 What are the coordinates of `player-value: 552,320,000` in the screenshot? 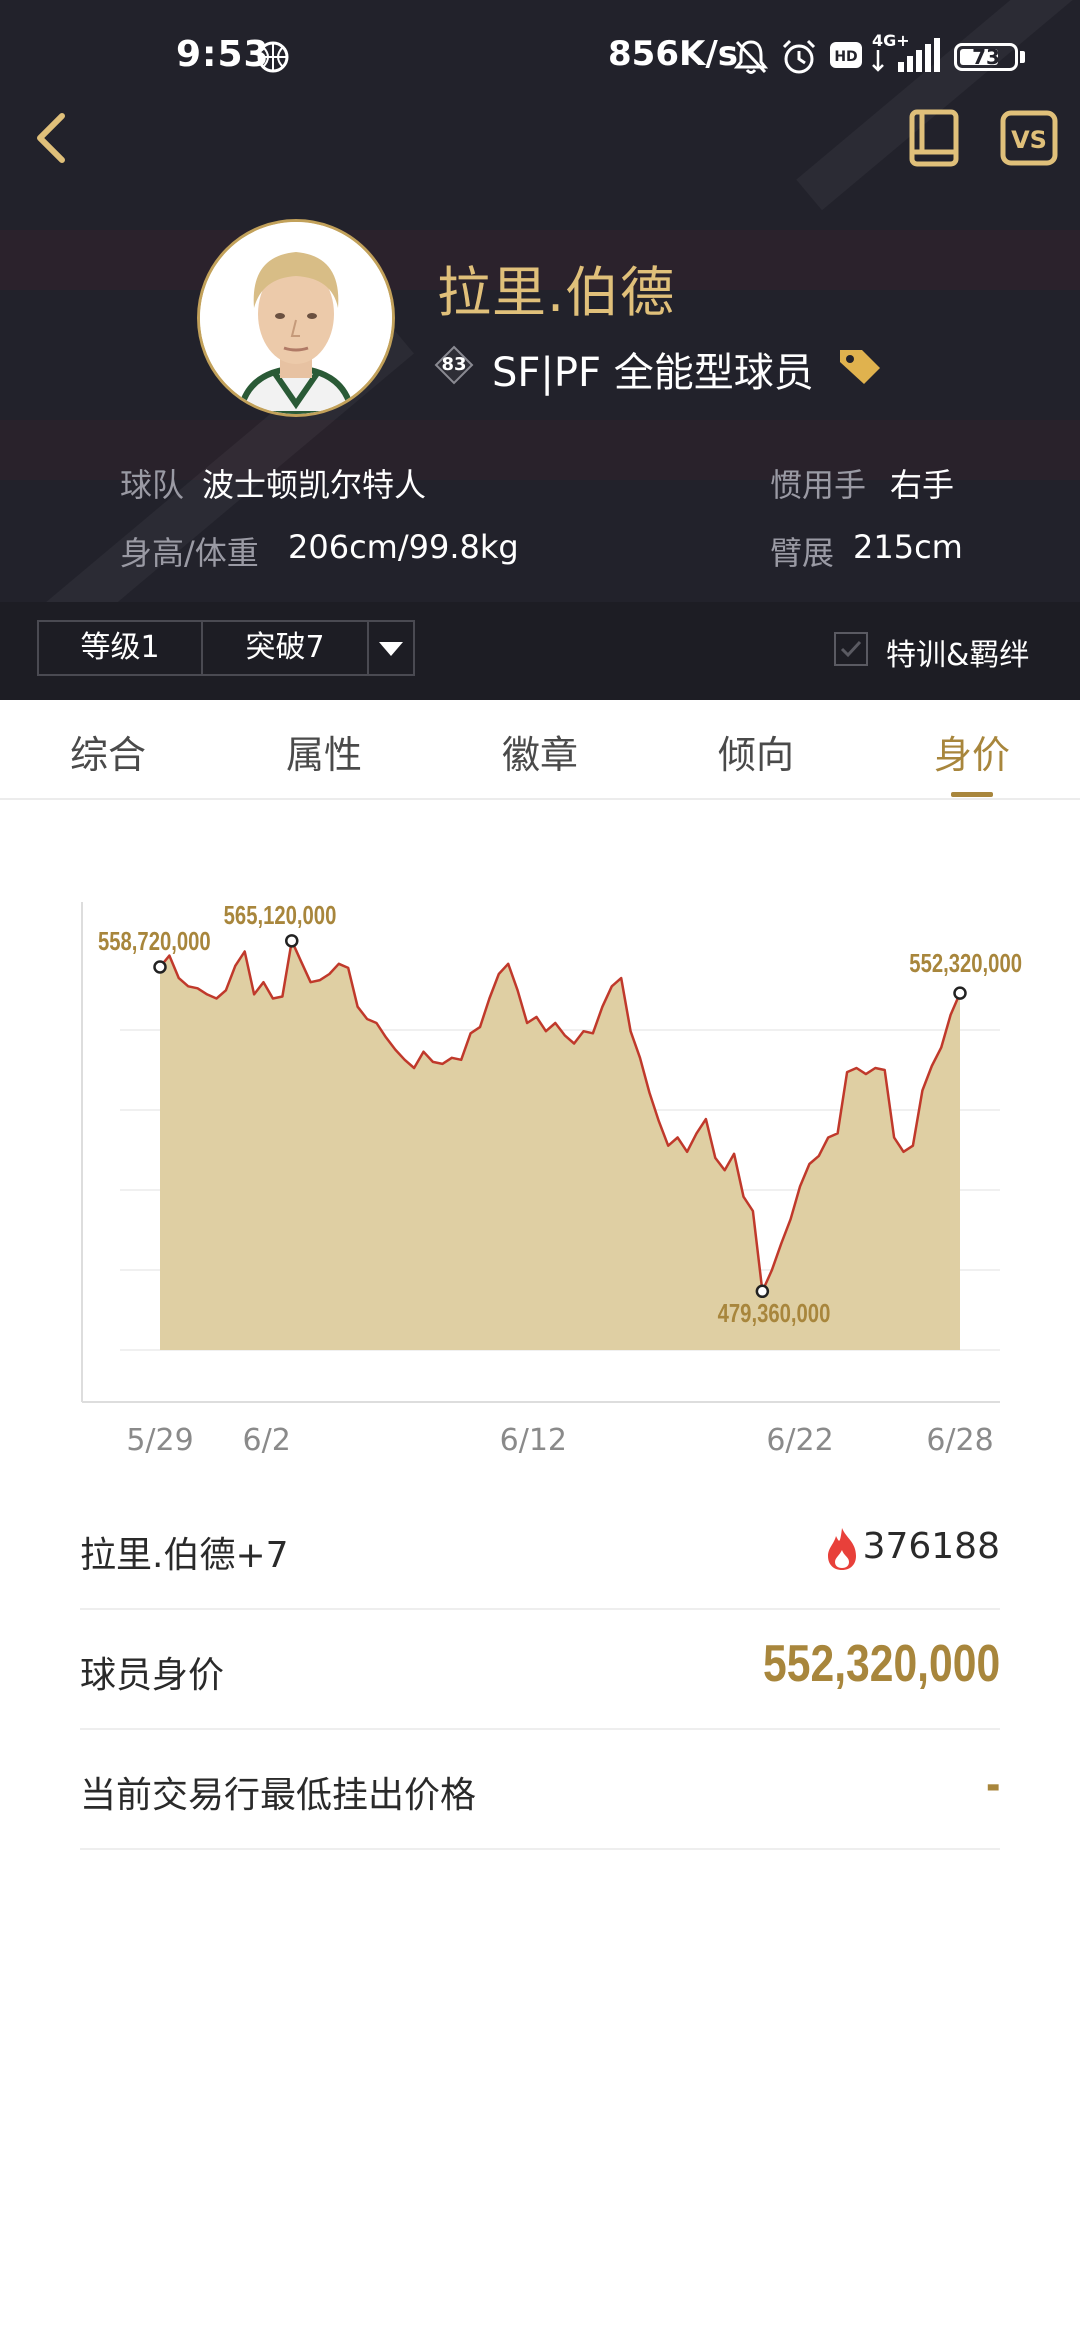 It's located at (881, 1664).